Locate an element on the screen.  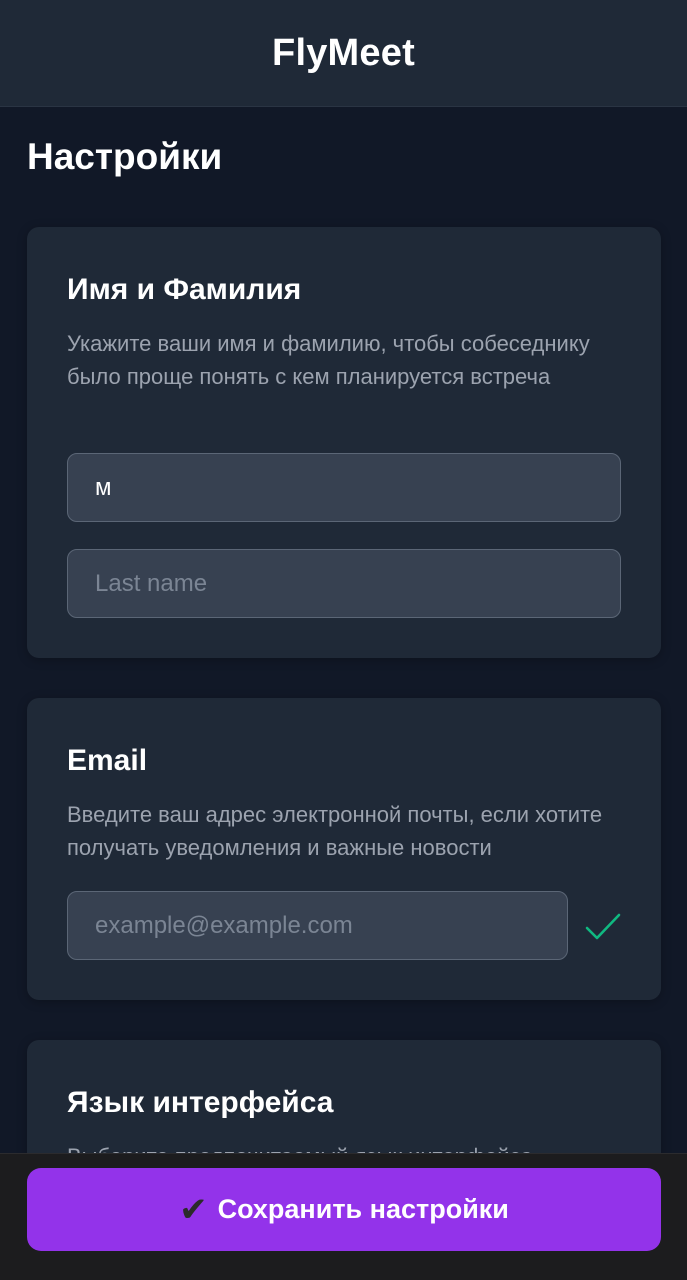
app-header: FlyMeet is located at coordinates (343, 53).